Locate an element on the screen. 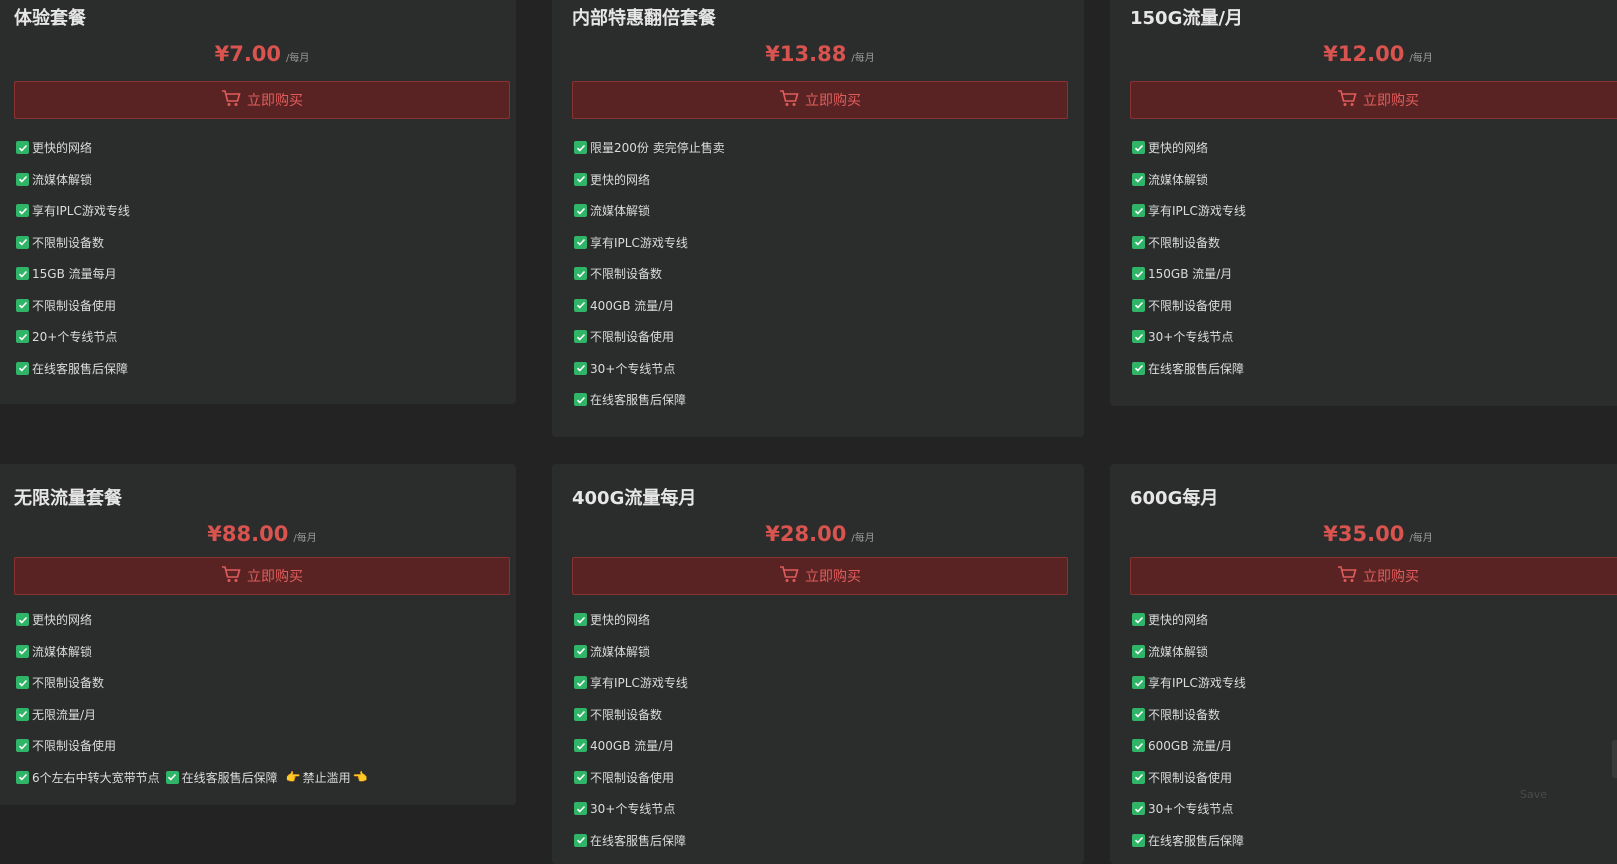 The image size is (1617, 864). save-button: Save is located at coordinates (1533, 794).